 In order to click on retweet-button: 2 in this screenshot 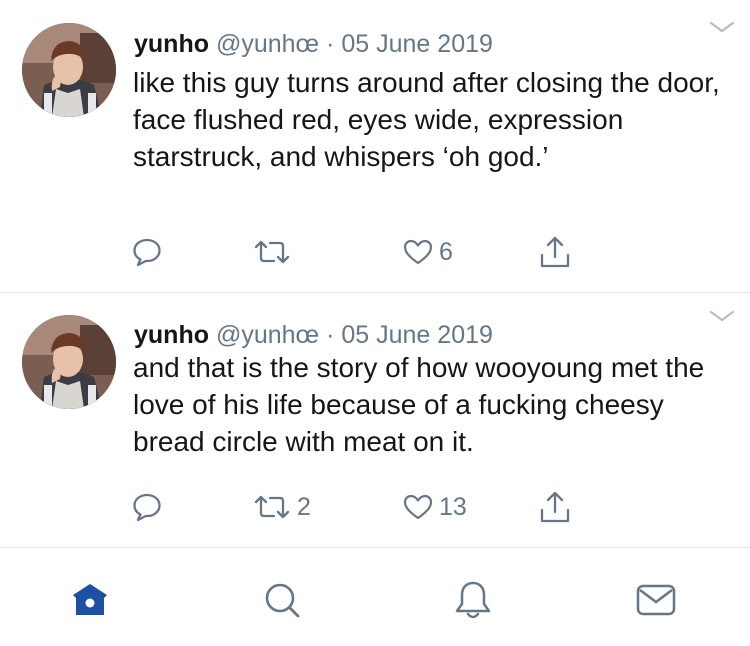, I will do `click(281, 507)`.